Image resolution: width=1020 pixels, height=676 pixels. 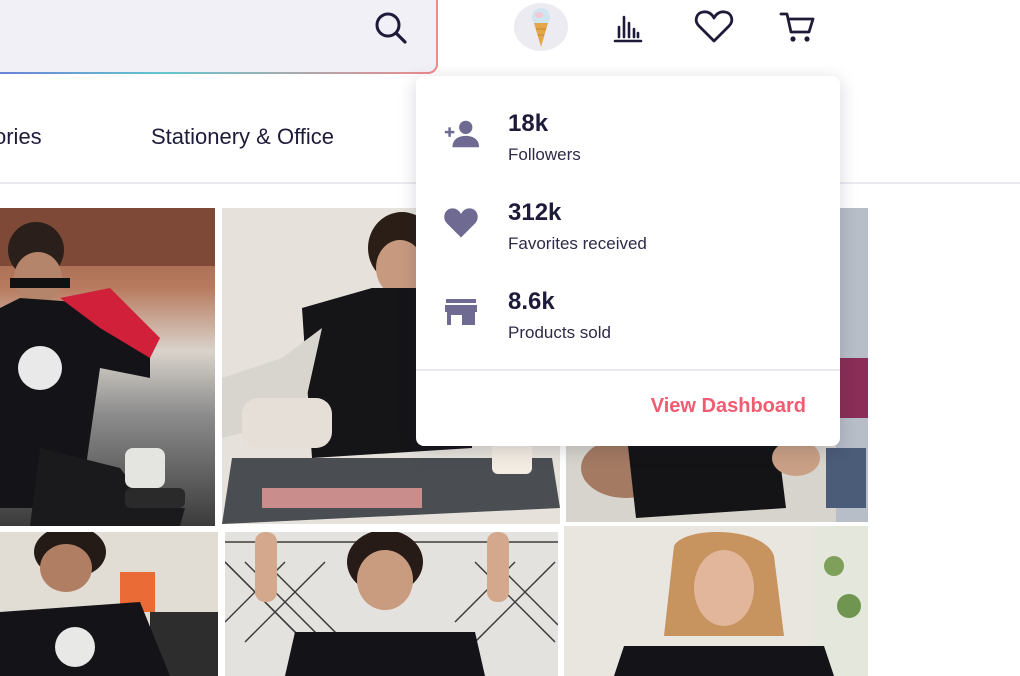 I want to click on stat-products-sold: 8.6k Products sold, so click(x=628, y=319).